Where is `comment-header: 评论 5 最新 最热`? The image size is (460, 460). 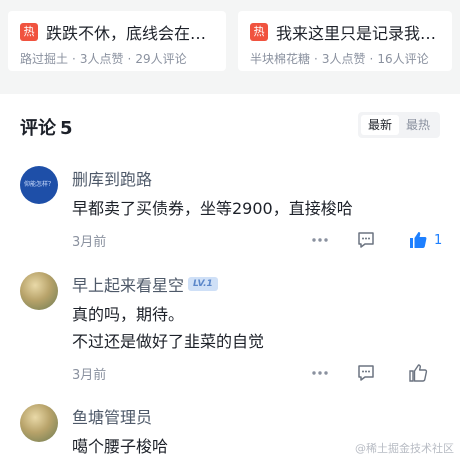
comment-header: 评论 5 最新 最热 is located at coordinates (230, 126).